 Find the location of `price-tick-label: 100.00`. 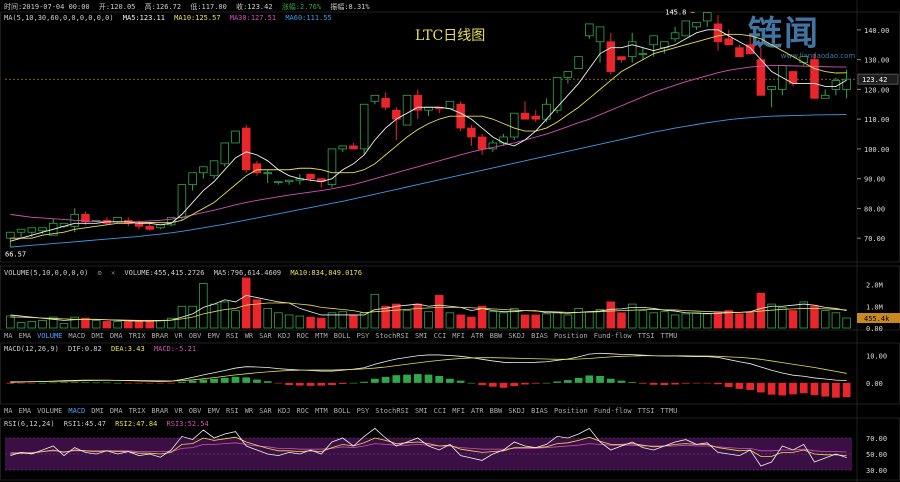

price-tick-label: 100.00 is located at coordinates (876, 150).